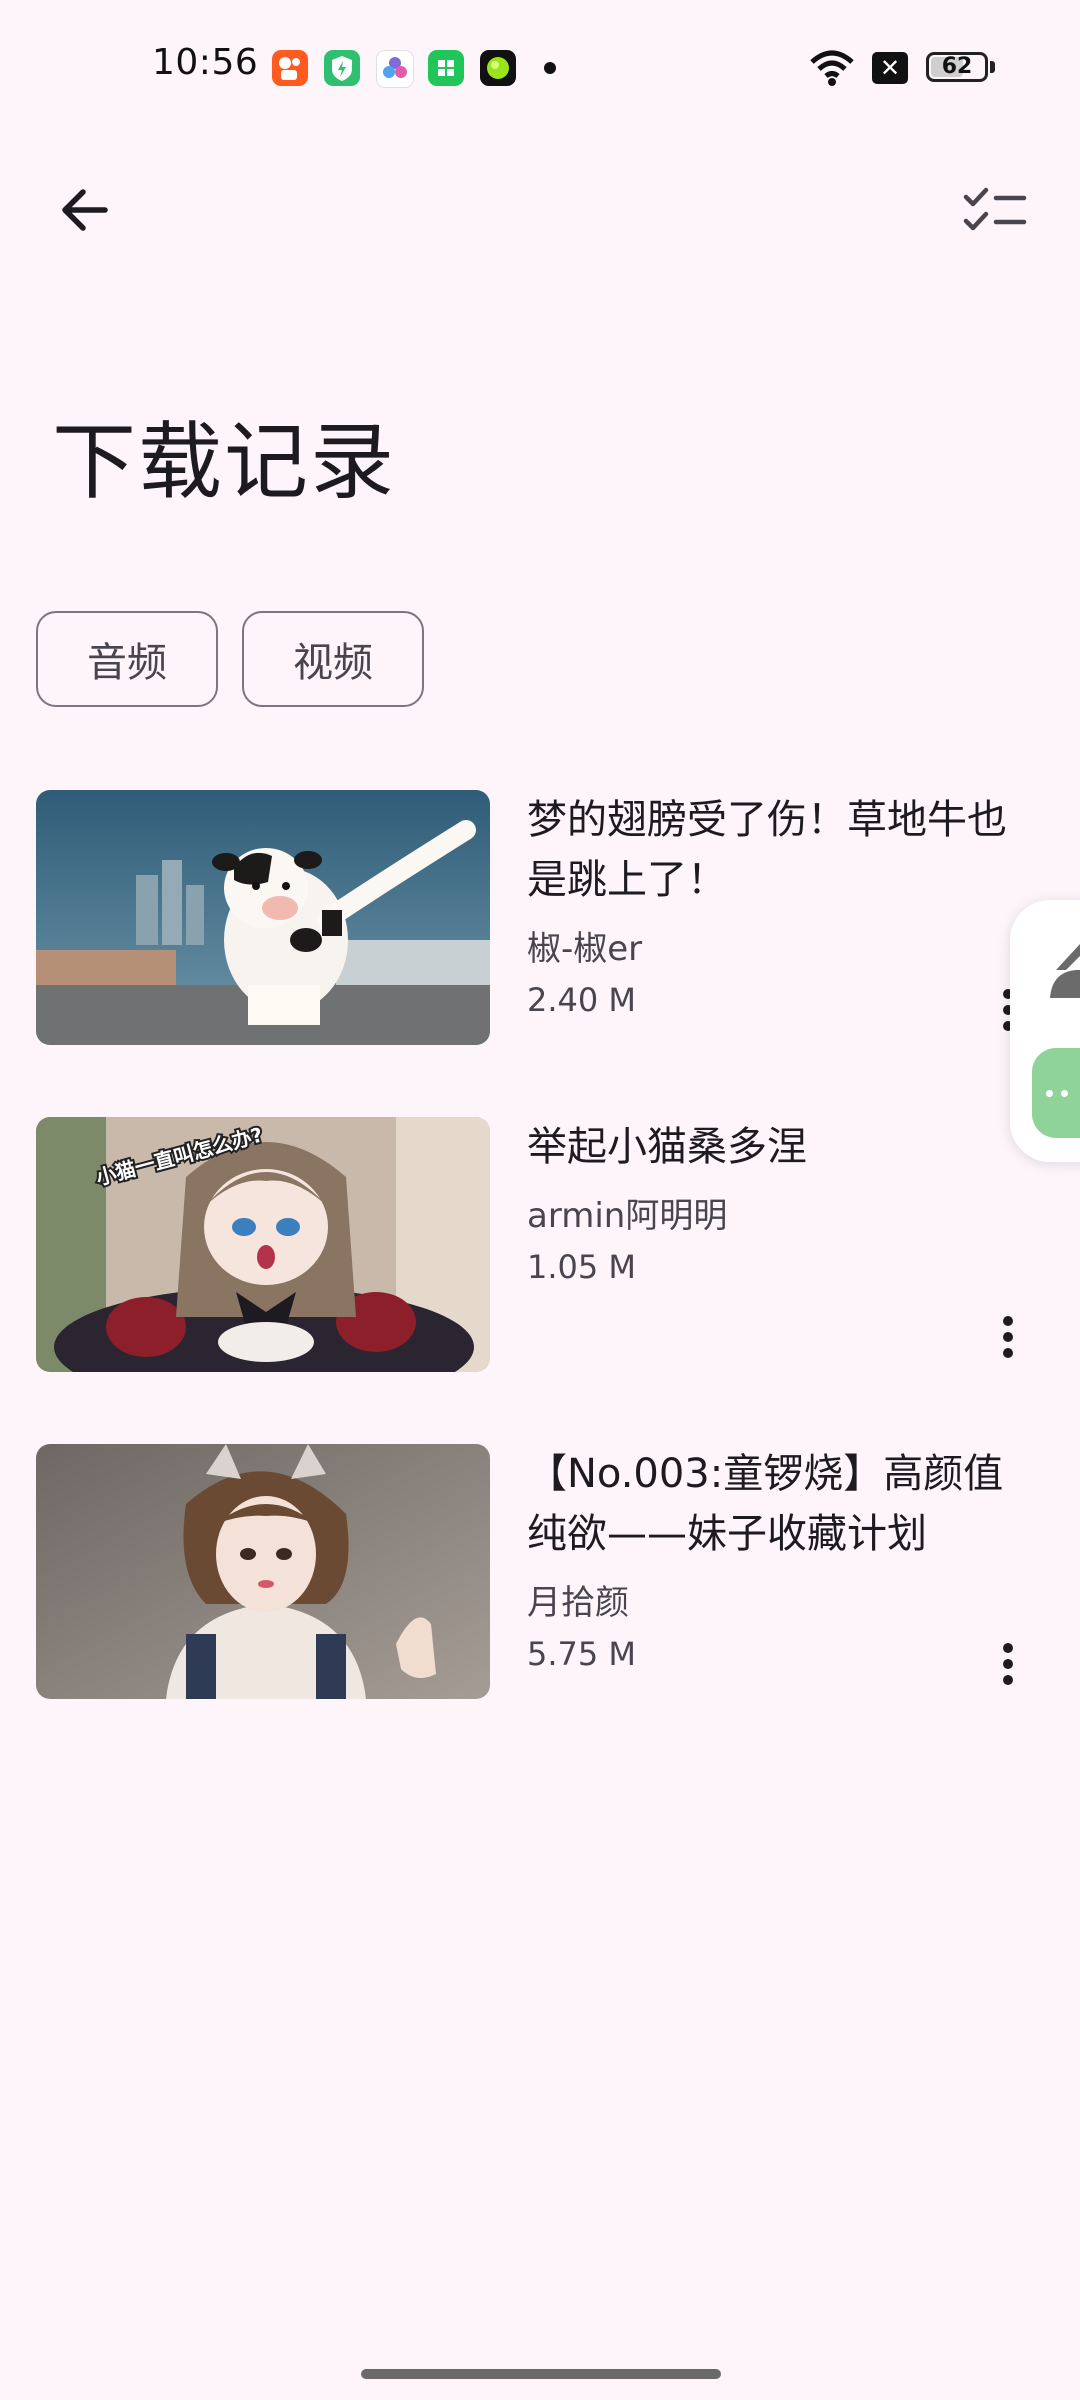 This screenshot has width=1080, height=2400. I want to click on filter-chip-video: 视频, so click(333, 659).